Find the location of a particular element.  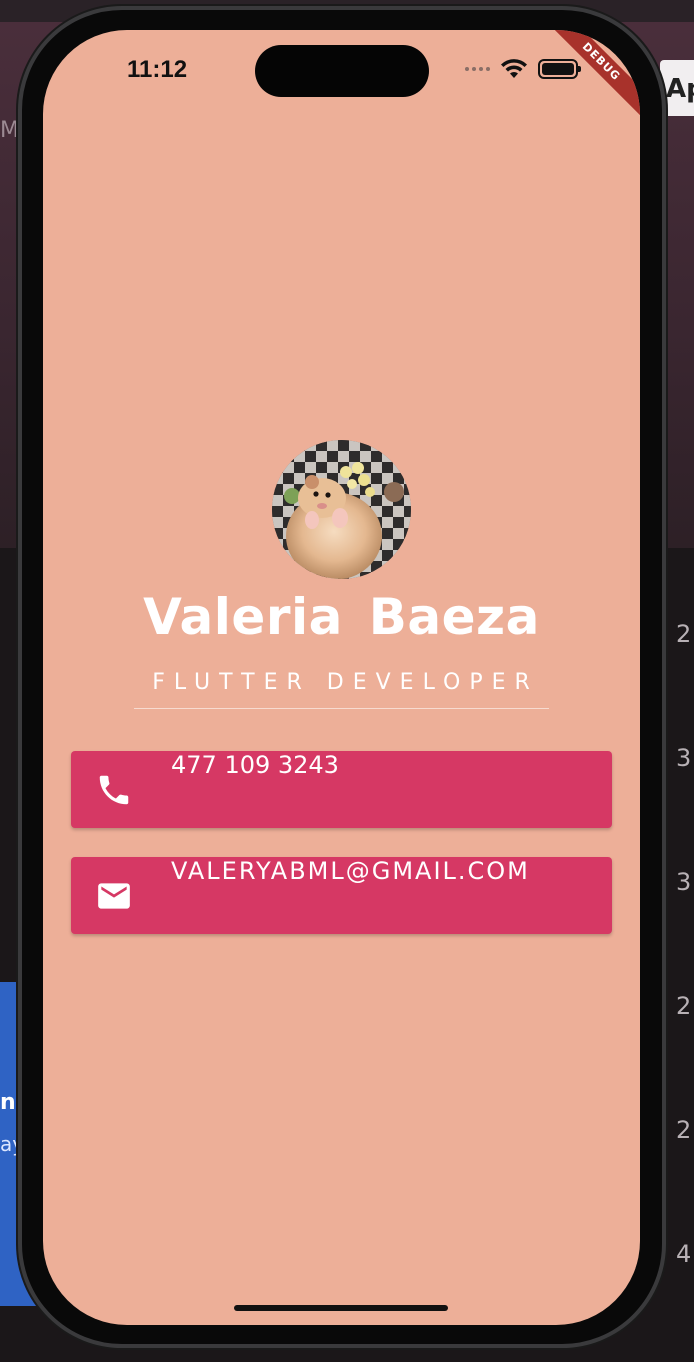

wifi-icon is located at coordinates (514, 68).